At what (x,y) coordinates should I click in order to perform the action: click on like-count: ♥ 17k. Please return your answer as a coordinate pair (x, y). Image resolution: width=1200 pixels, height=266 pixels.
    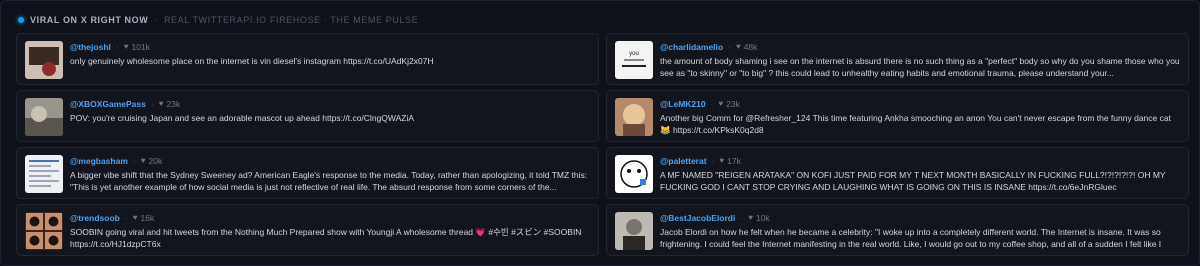
    Looking at the image, I should click on (729, 161).